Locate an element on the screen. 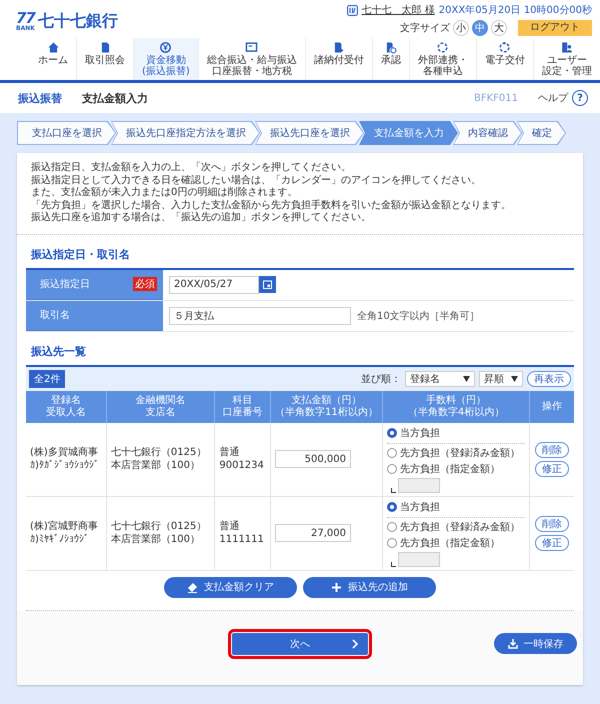  progress-step: 振込先口座指定方法を選択 is located at coordinates (185, 133).